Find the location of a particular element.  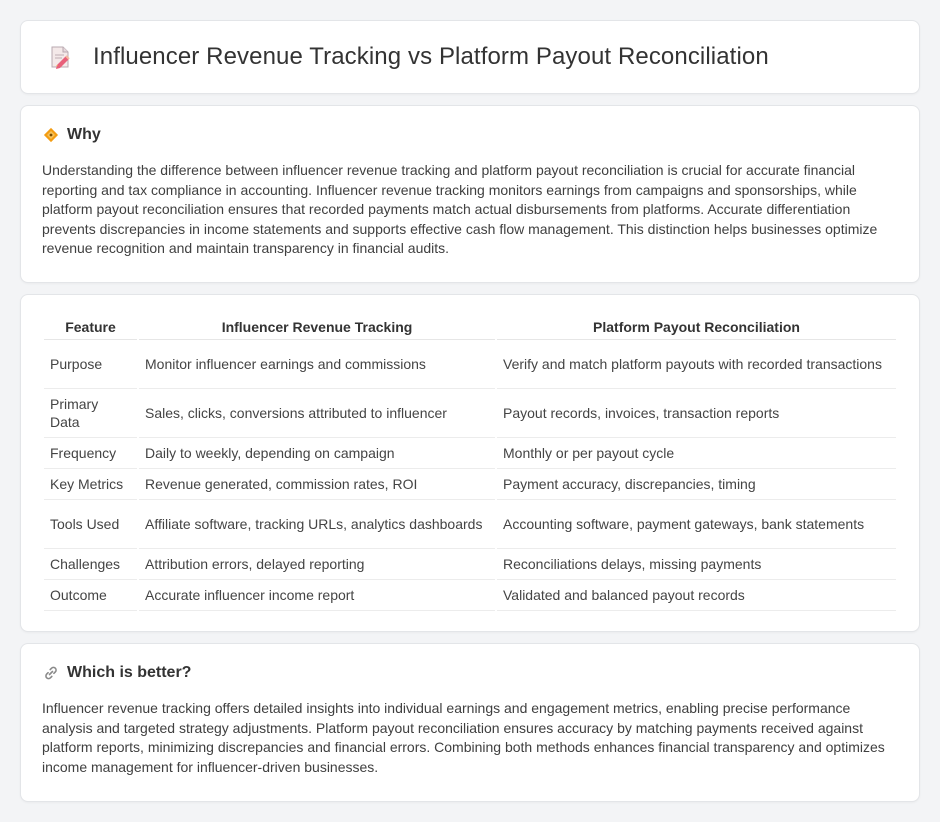

row-platform-value: Payment accuracy, discrepancies, timing is located at coordinates (696, 484).